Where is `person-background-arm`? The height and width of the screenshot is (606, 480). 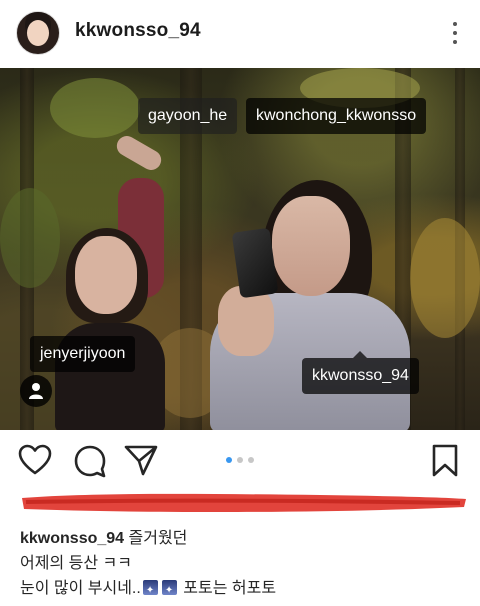
person-background-arm is located at coordinates (139, 153).